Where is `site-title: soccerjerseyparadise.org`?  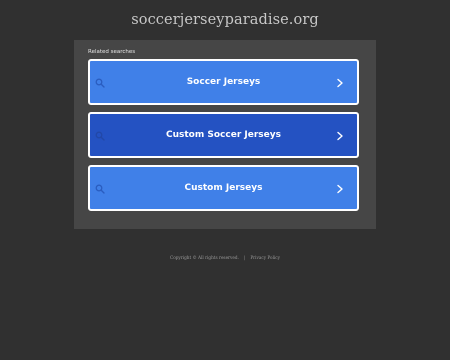 site-title: soccerjerseyparadise.org is located at coordinates (225, 20).